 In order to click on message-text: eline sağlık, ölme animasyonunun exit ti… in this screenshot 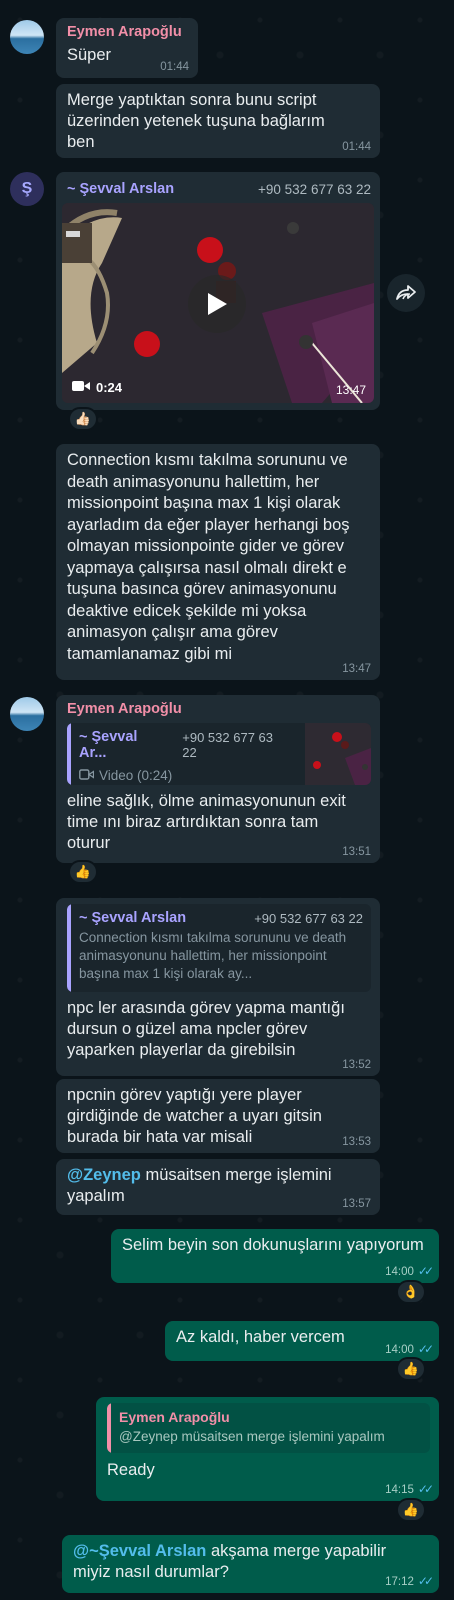, I will do `click(206, 822)`.